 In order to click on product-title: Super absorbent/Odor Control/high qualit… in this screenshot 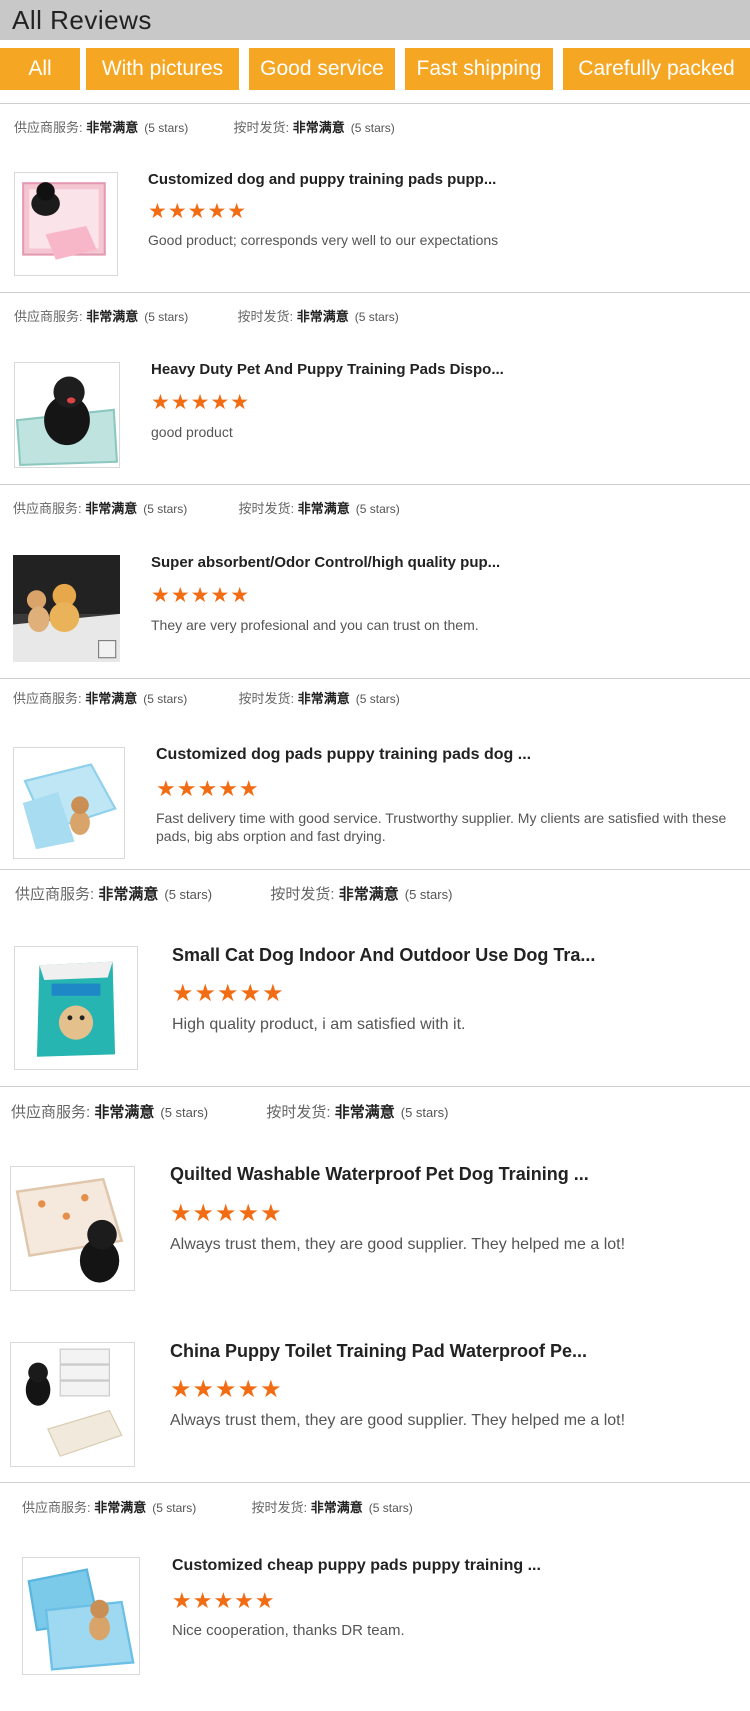, I will do `click(325, 562)`.